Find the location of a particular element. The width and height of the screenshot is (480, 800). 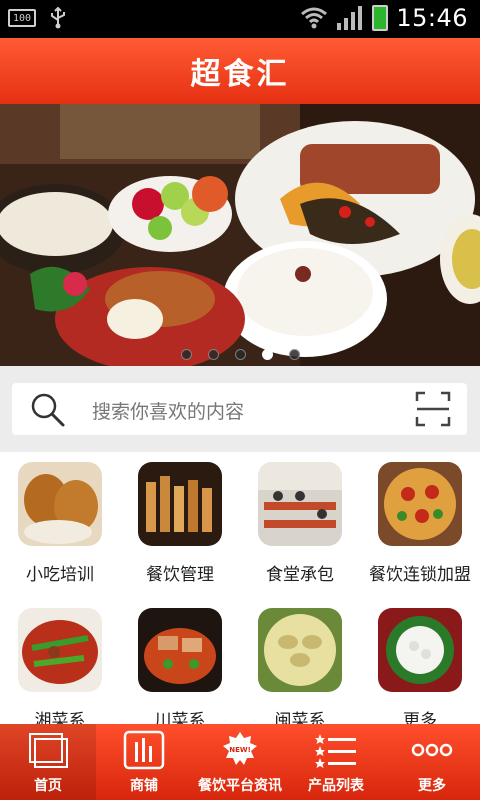

category-fujian-cuisine: 闽菜系 is located at coordinates (300, 669).